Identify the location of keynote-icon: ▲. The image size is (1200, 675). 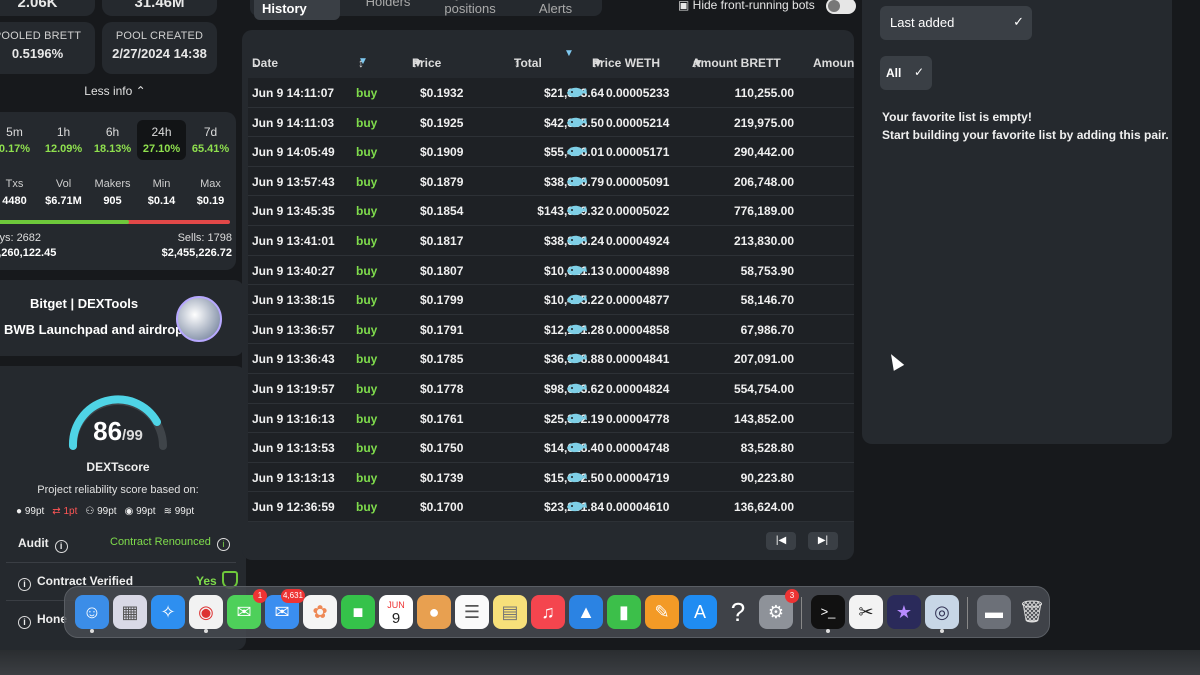
(586, 612).